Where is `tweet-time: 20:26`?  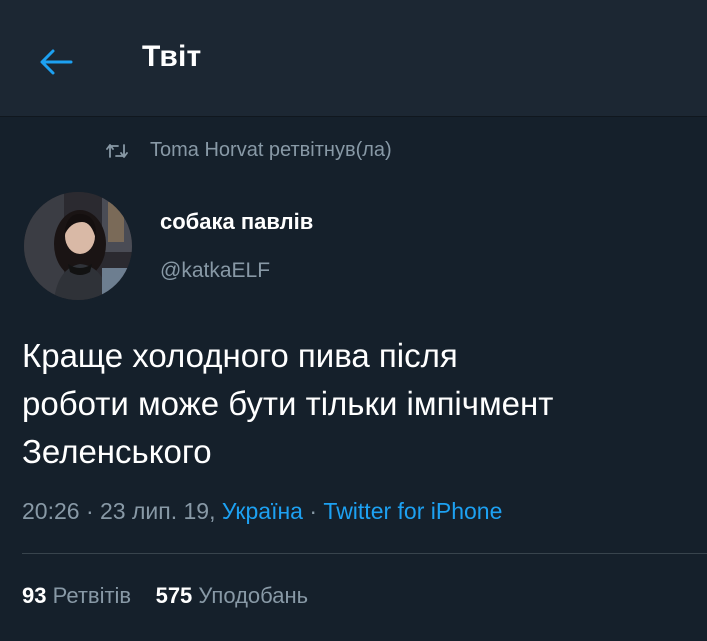 tweet-time: 20:26 is located at coordinates (51, 511).